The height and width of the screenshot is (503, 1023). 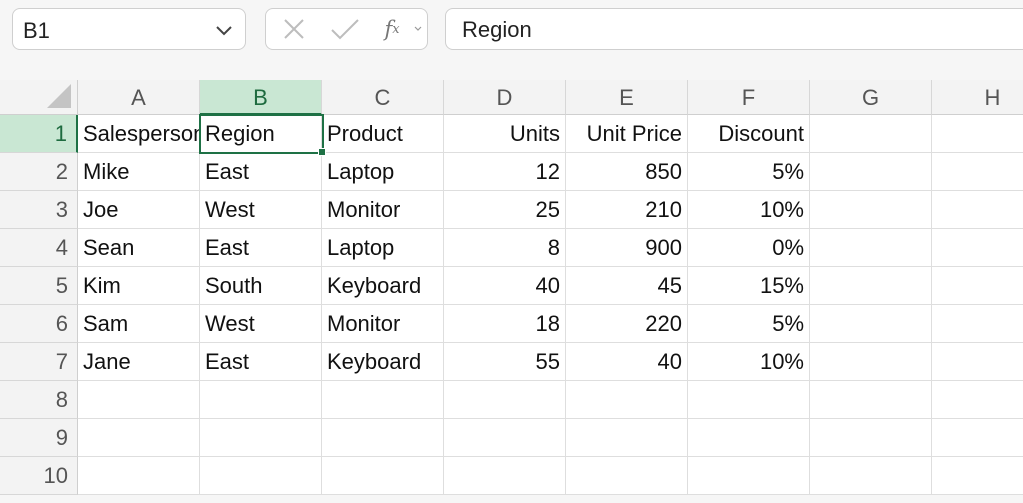 What do you see at coordinates (261, 438) in the screenshot?
I see `cell-b9` at bounding box center [261, 438].